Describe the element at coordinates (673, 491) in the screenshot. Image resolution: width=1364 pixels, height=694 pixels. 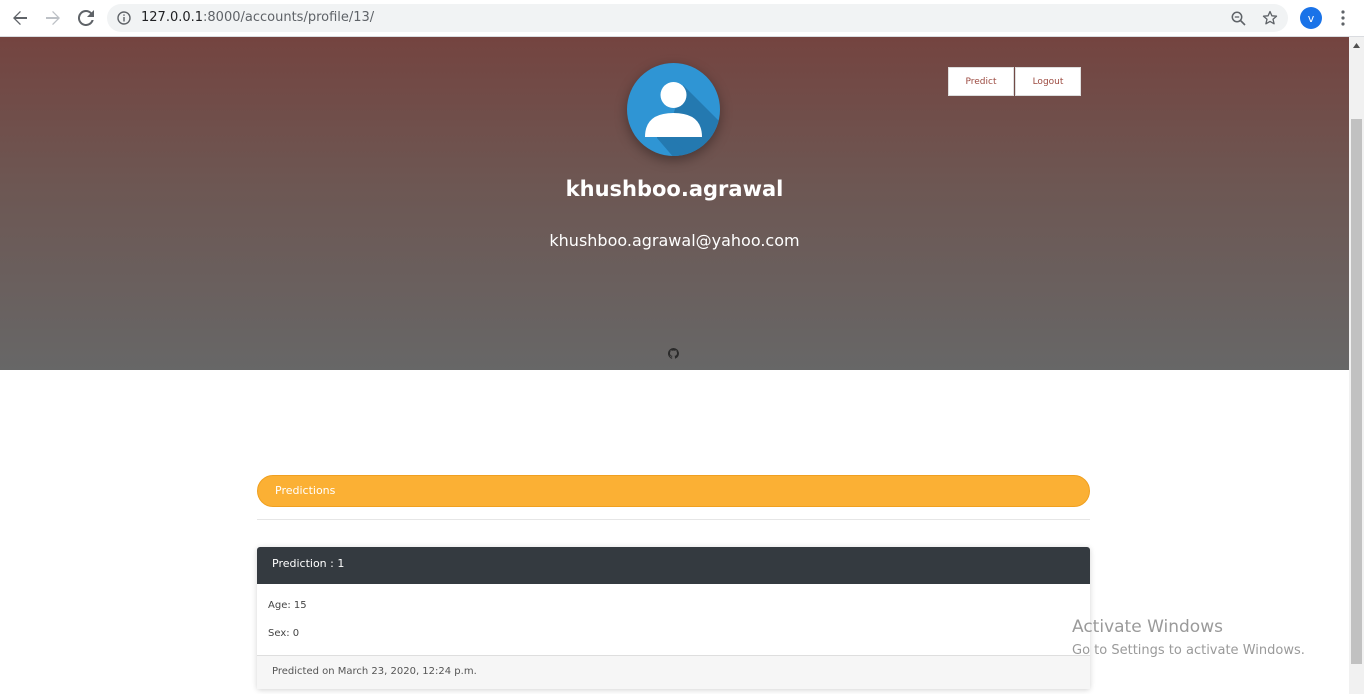
I see `predictions-section-header: Predictions` at that location.